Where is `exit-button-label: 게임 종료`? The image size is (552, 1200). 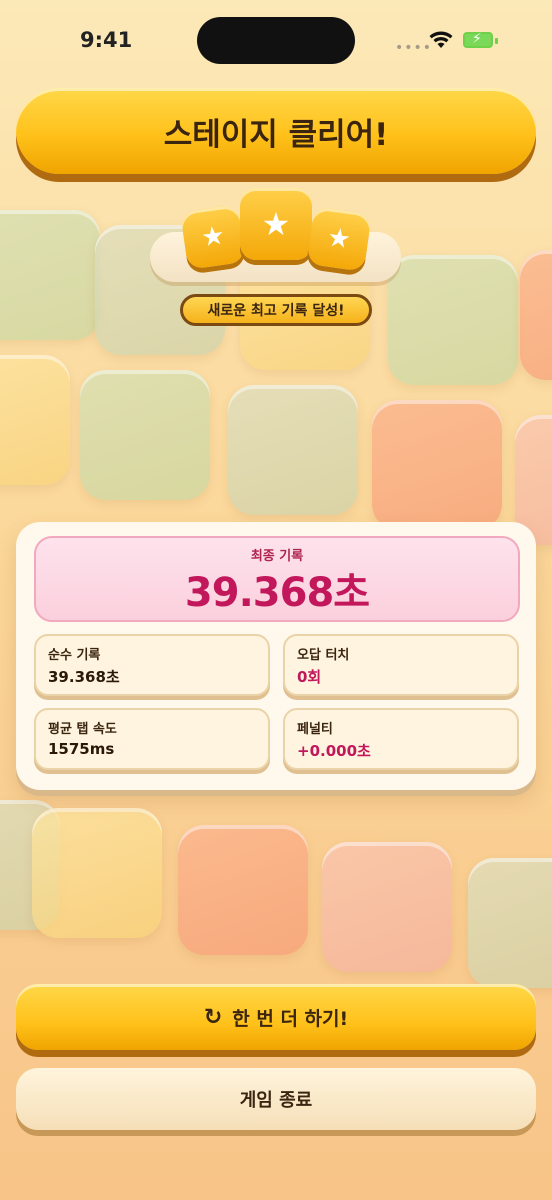 exit-button-label: 게임 종료 is located at coordinates (276, 1100).